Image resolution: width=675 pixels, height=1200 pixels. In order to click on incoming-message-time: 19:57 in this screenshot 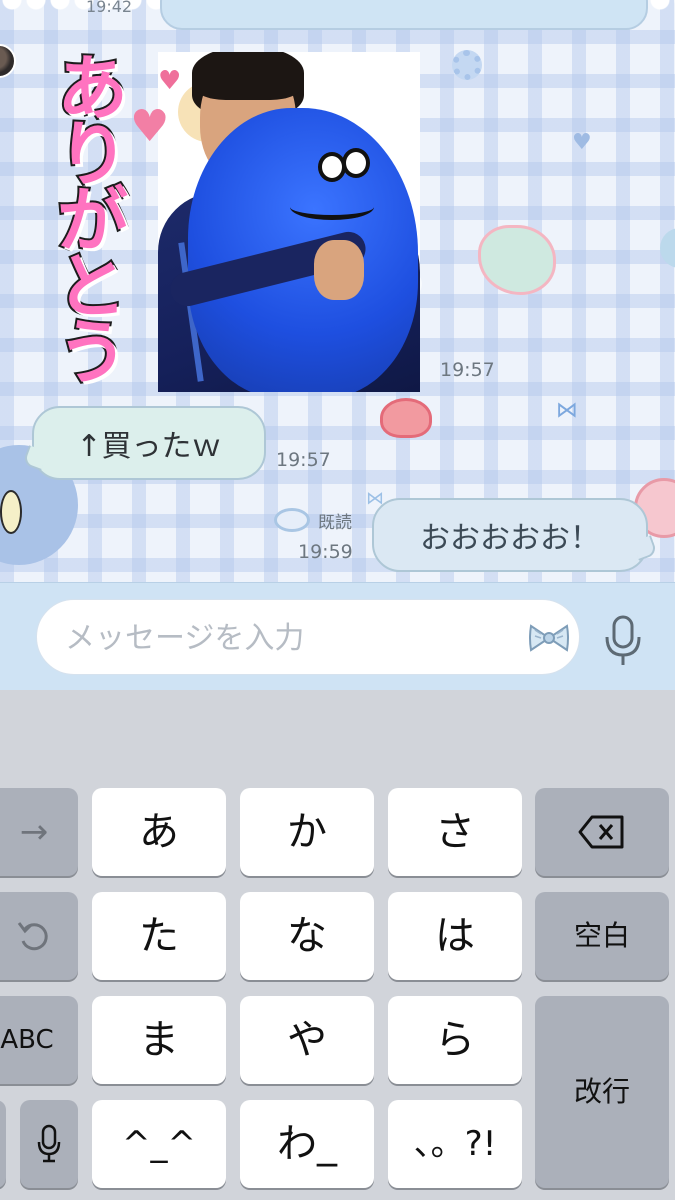, I will do `click(303, 460)`.